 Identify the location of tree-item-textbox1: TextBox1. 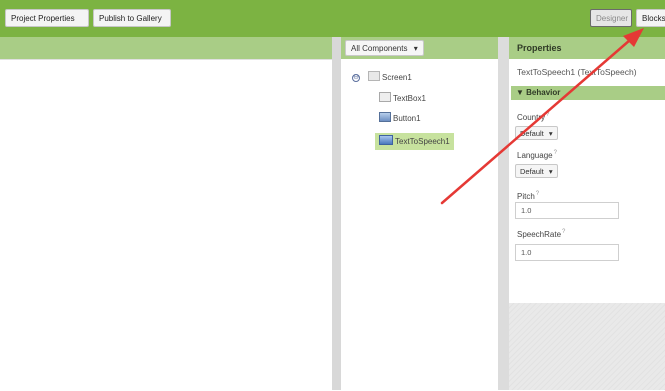
(402, 98).